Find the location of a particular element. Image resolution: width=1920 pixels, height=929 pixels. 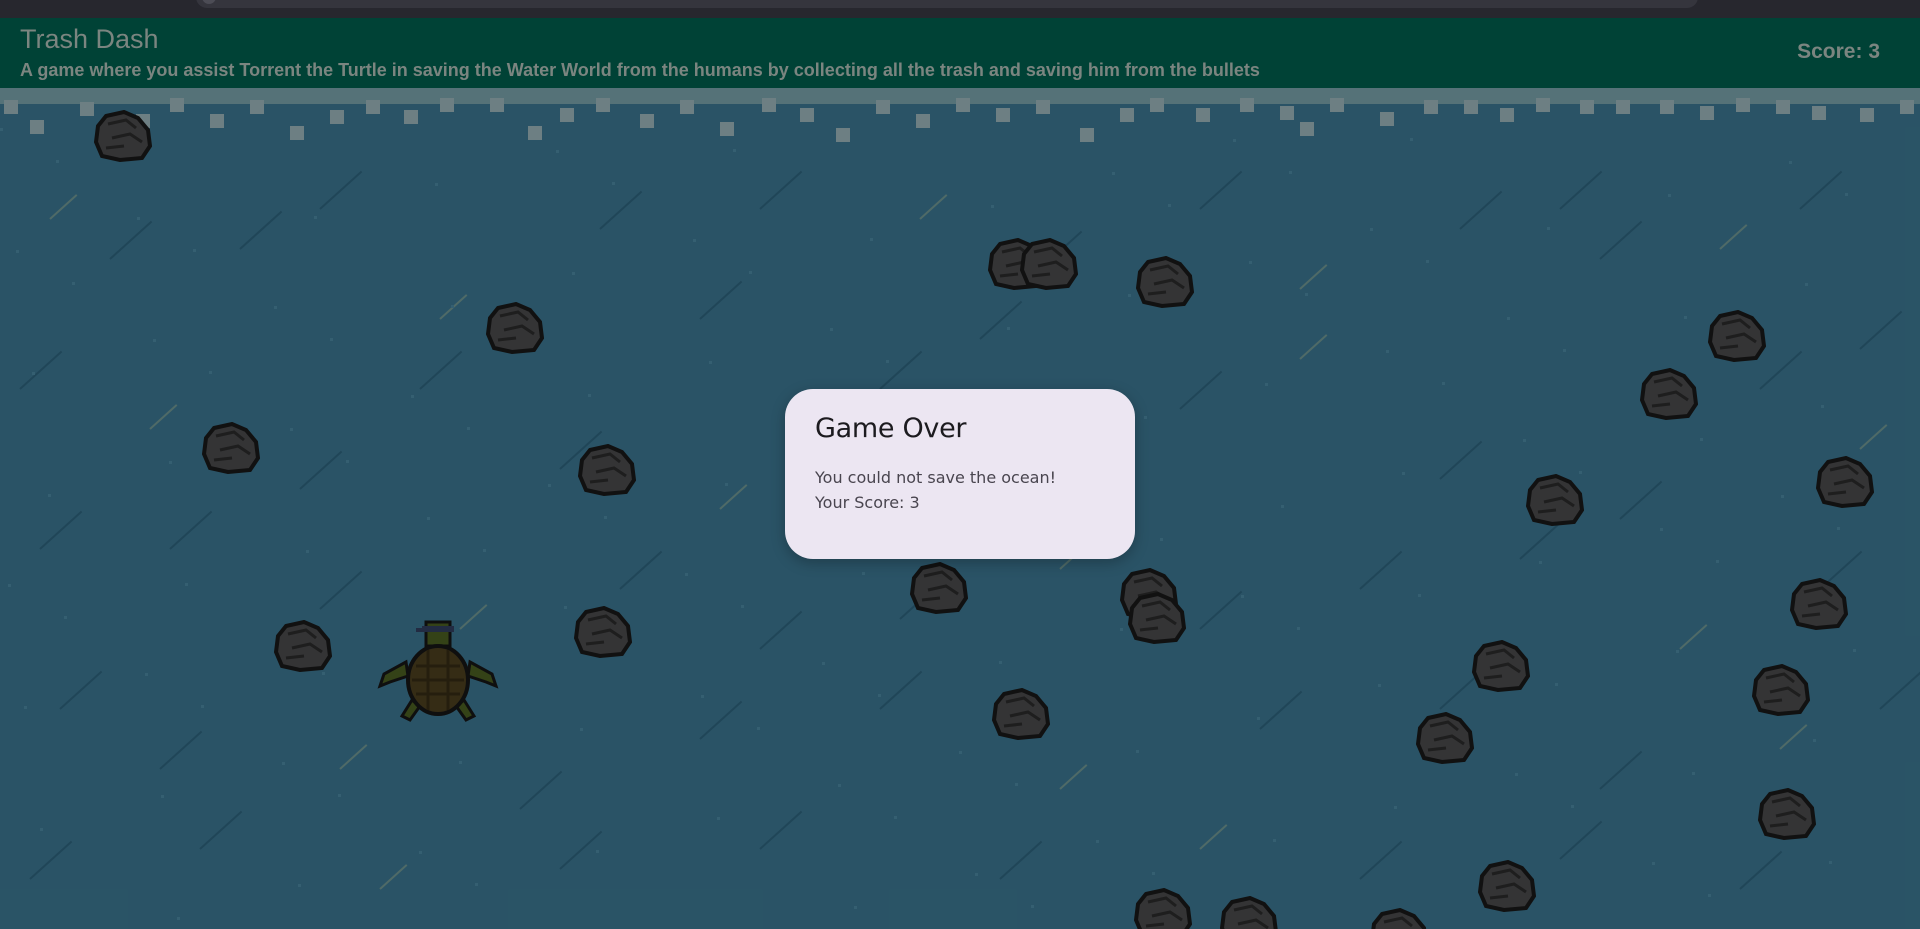

dialog-message: You could not save the ocean! is located at coordinates (936, 477).